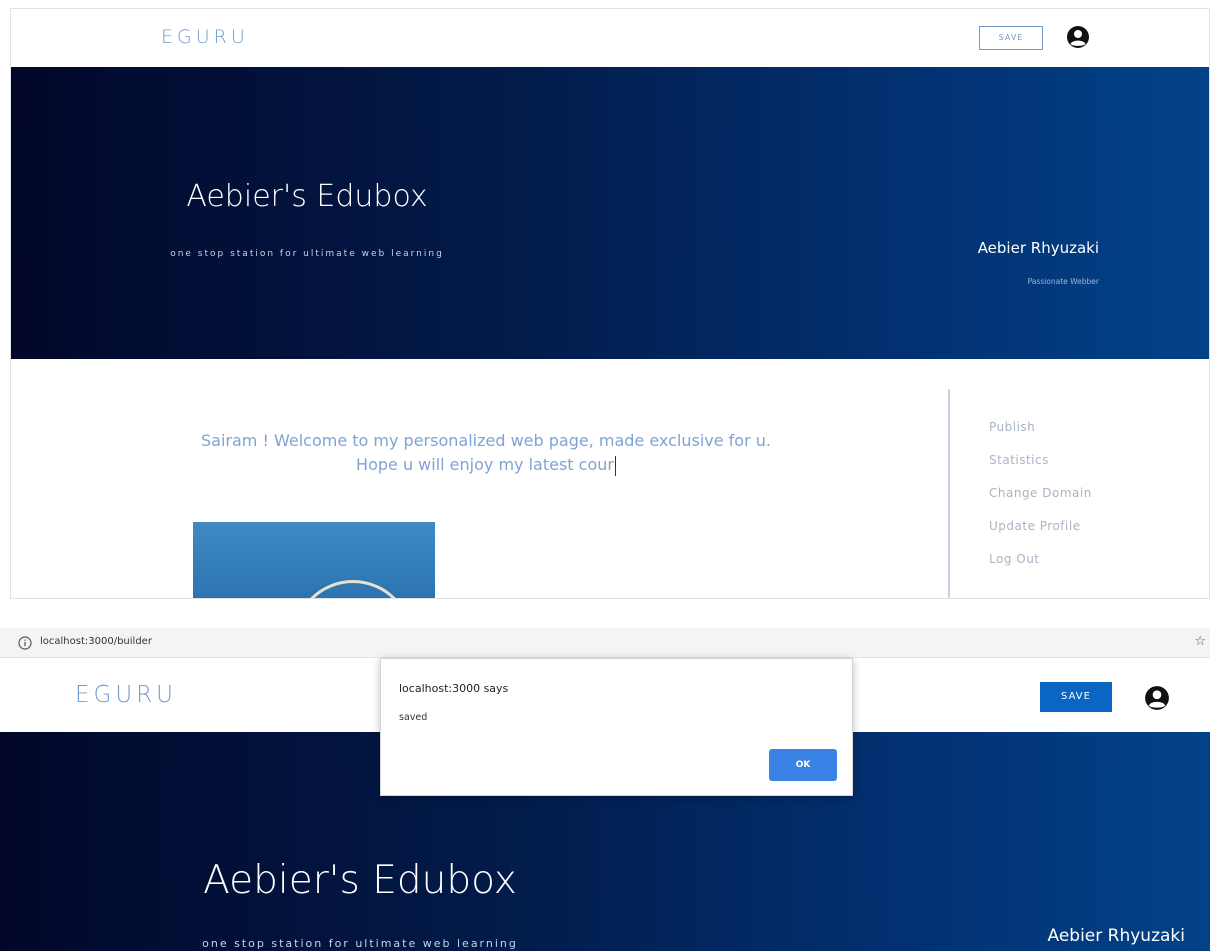 The image size is (1210, 951). I want to click on sidebar-divider, so click(949, 493).